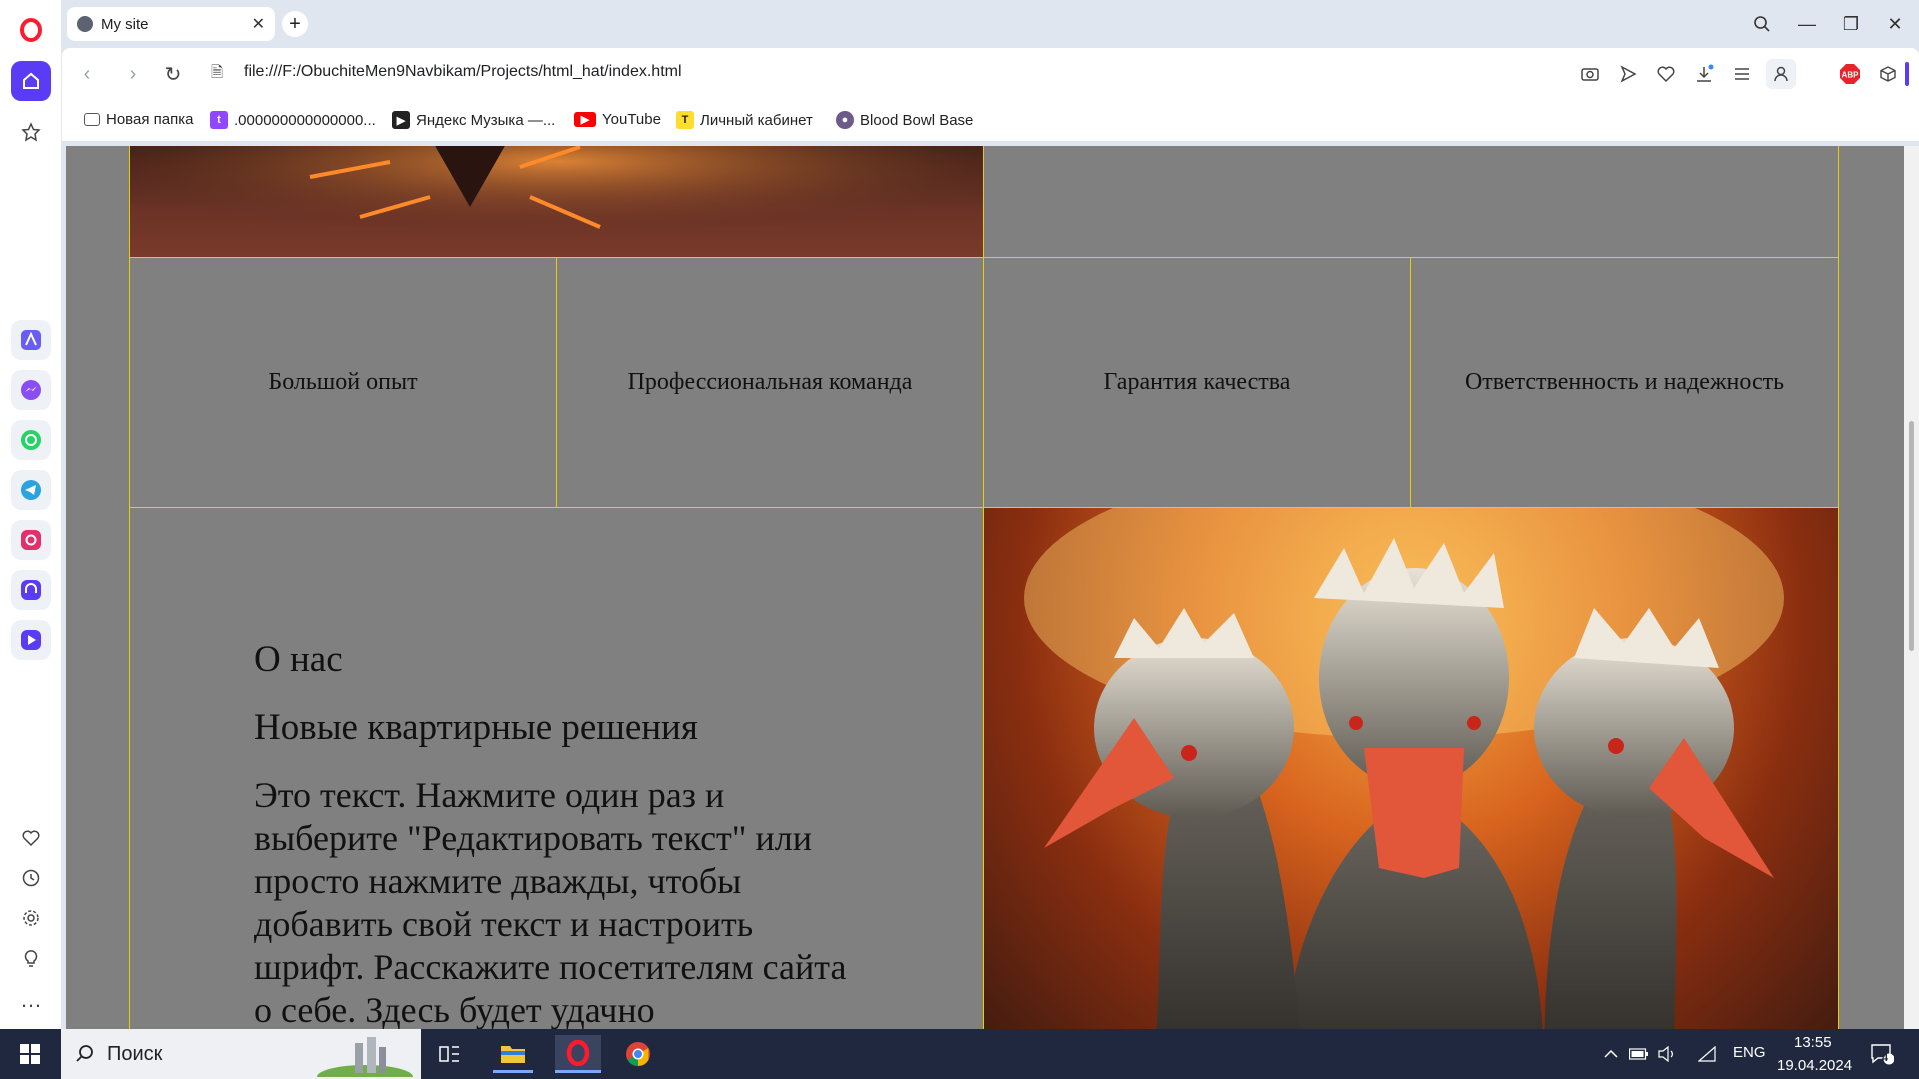 The image size is (1919, 1079). What do you see at coordinates (125, 24) in the screenshot?
I see `tab-title: My site` at bounding box center [125, 24].